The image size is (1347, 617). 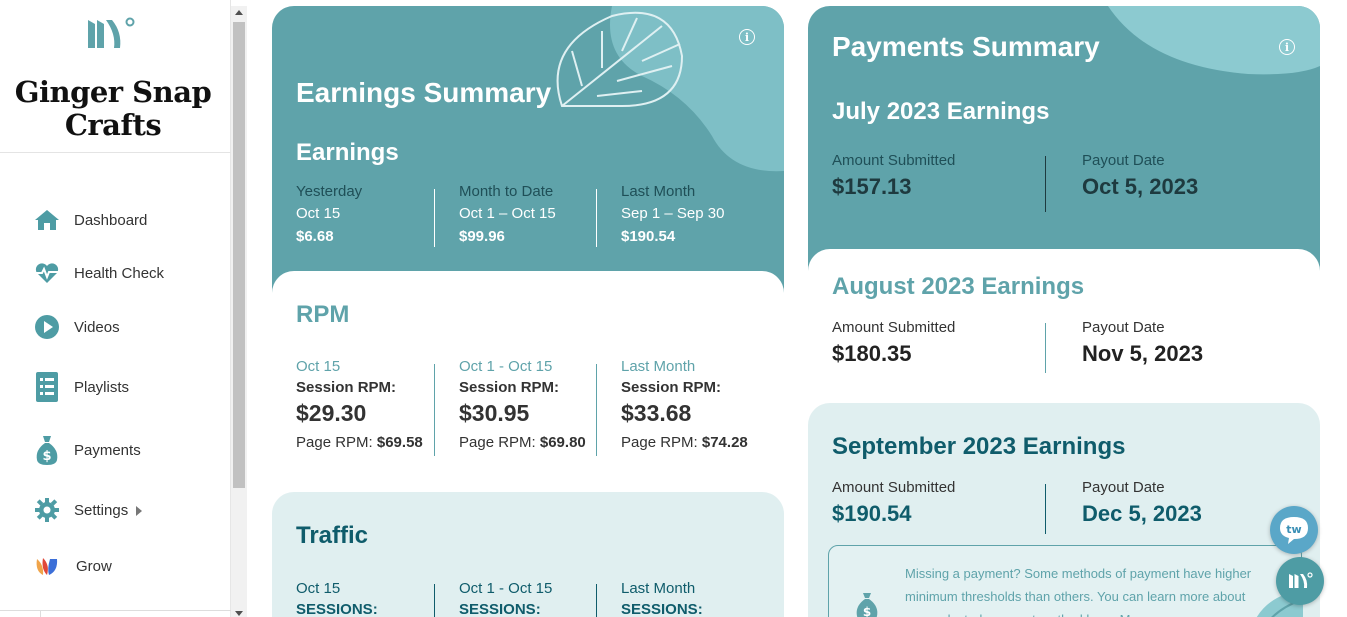 What do you see at coordinates (101, 510) in the screenshot?
I see `sidebar-item-label: Settings` at bounding box center [101, 510].